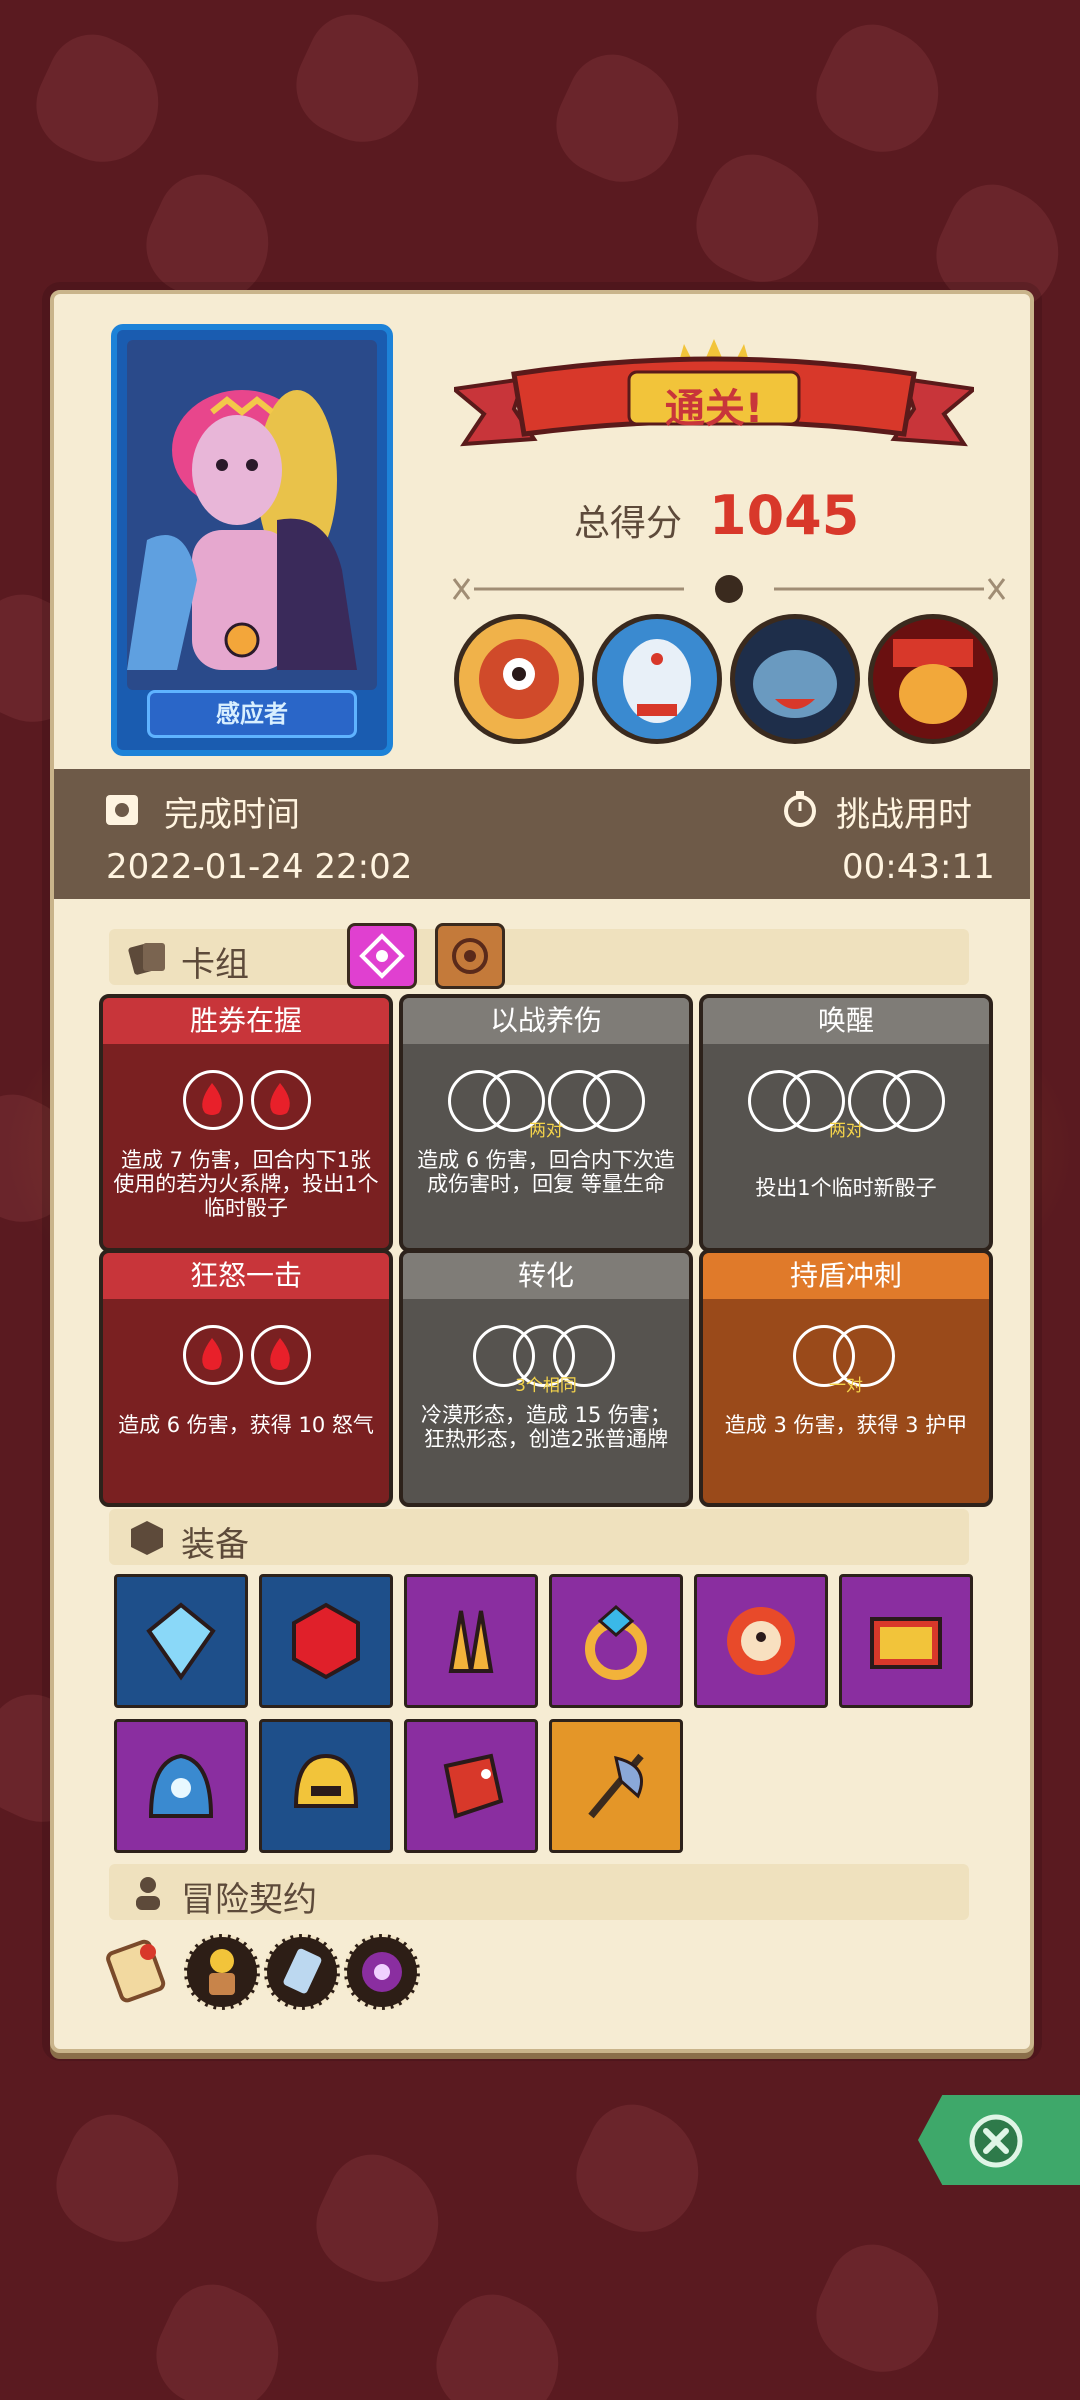 This screenshot has height=2400, width=1080. Describe the element at coordinates (326, 1641) in the screenshot. I see `ruby-gem-icon` at that location.